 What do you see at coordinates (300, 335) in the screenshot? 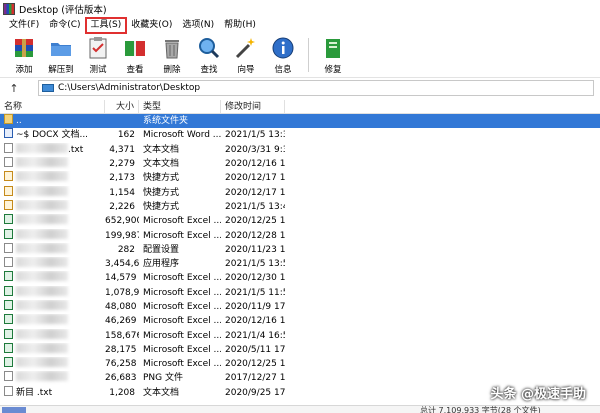
I see `table-row: 158,676 Microsoft Excel ... 2021/1/4 16:59` at bounding box center [300, 335].